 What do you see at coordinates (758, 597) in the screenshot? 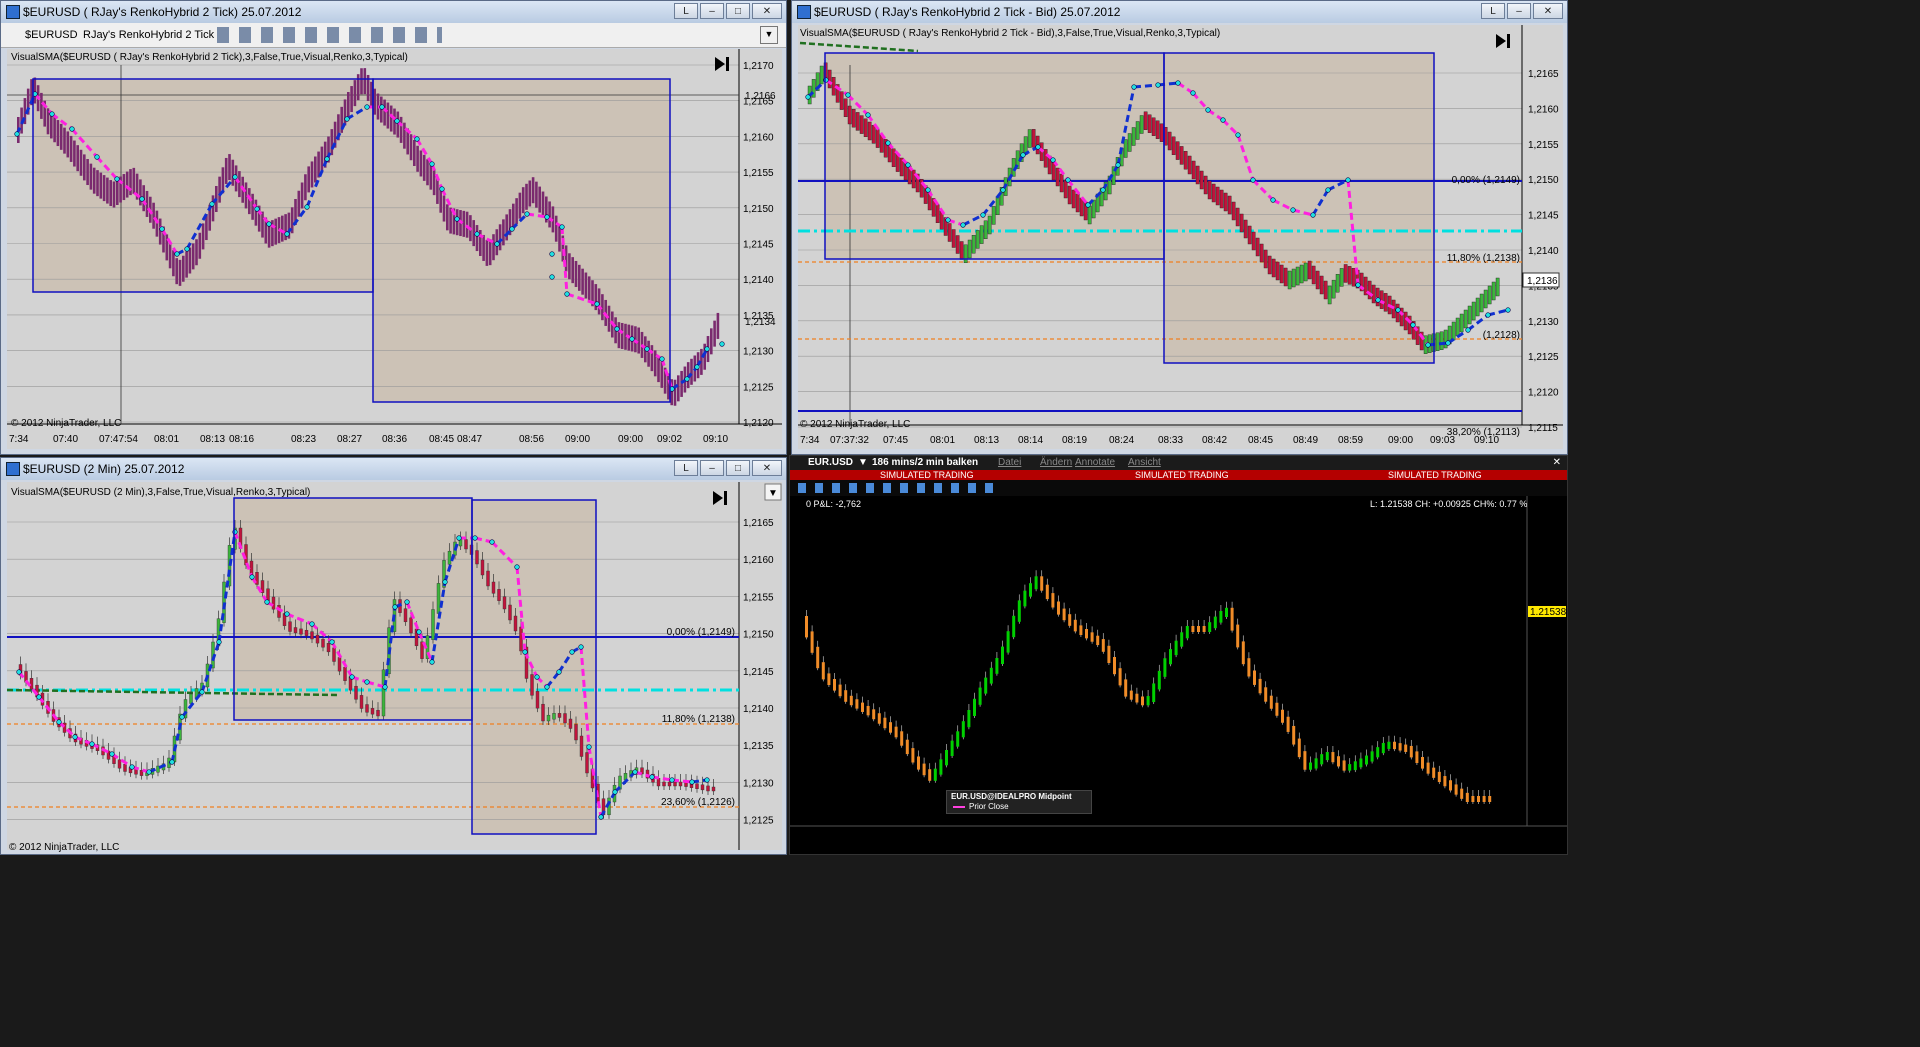
I see `y-axis-tick: 1,2155` at bounding box center [758, 597].